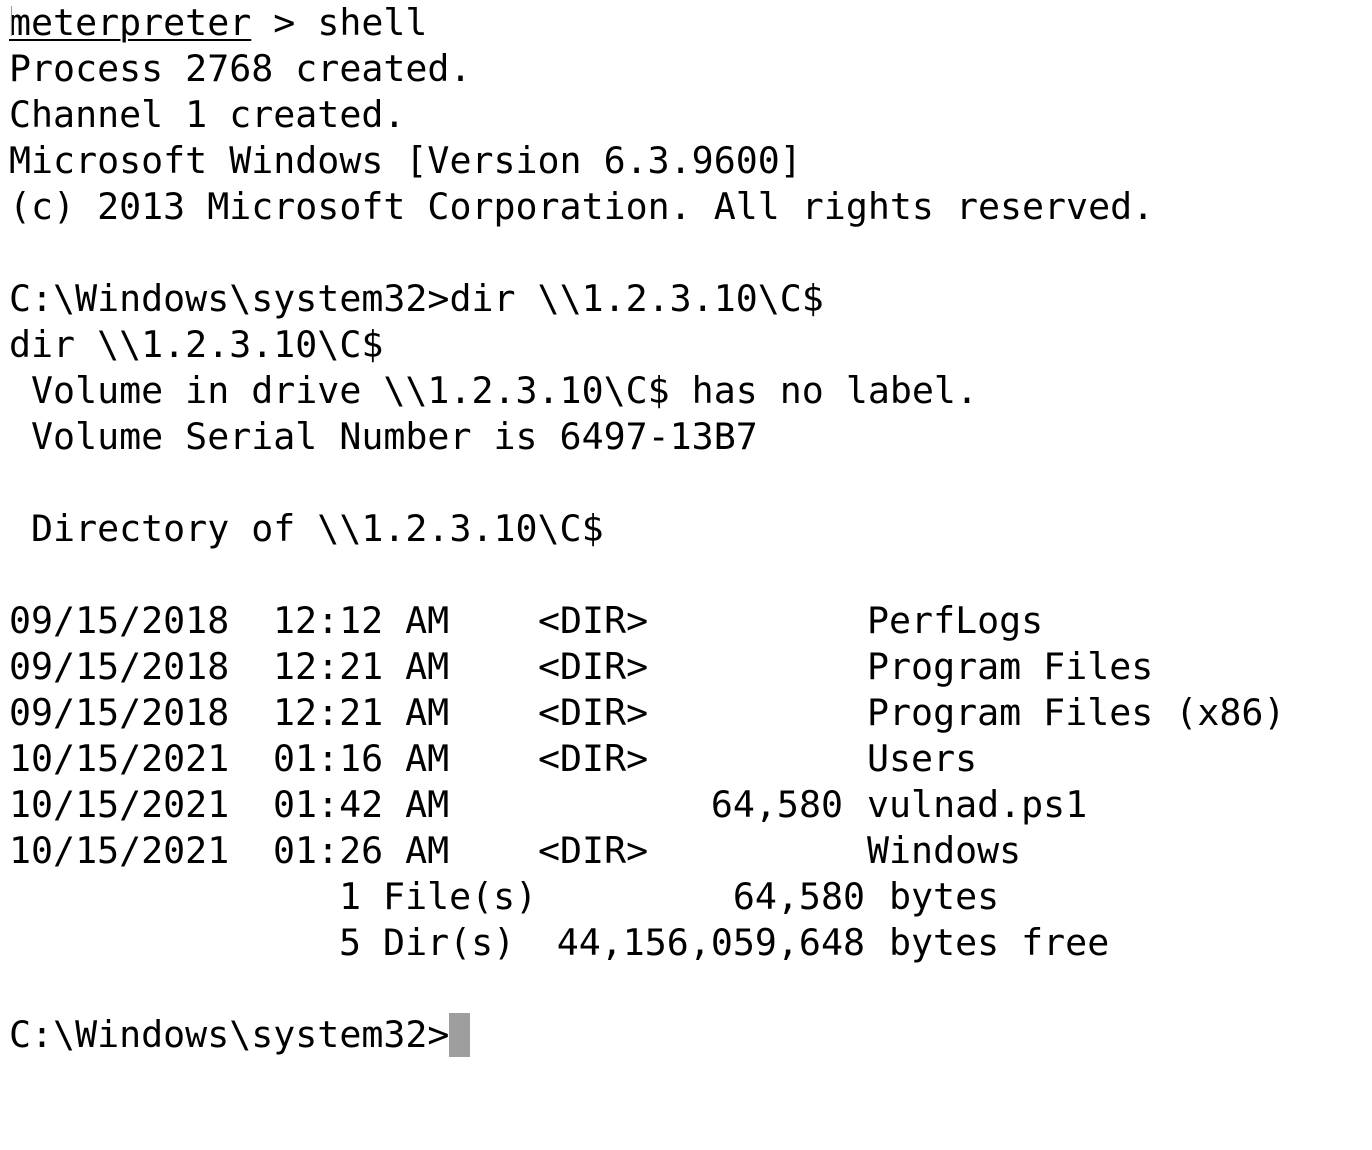 This screenshot has height=1150, width=1372. I want to click on entered-command: shell, so click(372, 22).